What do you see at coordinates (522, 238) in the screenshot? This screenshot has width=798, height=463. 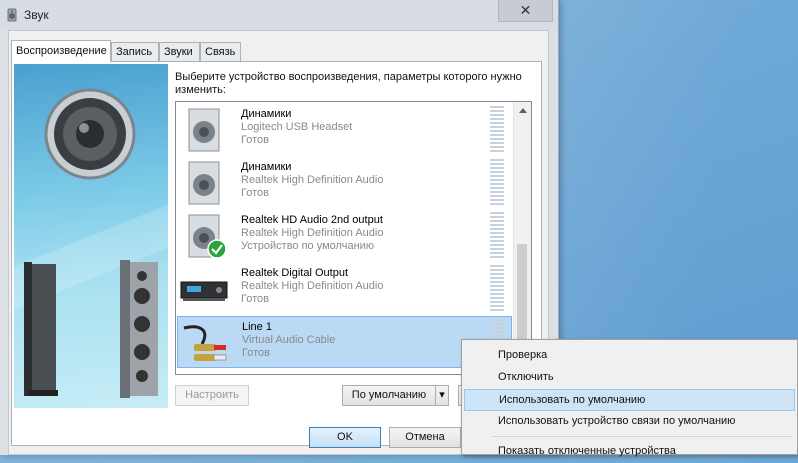 I see `device-list-scrollbar` at bounding box center [522, 238].